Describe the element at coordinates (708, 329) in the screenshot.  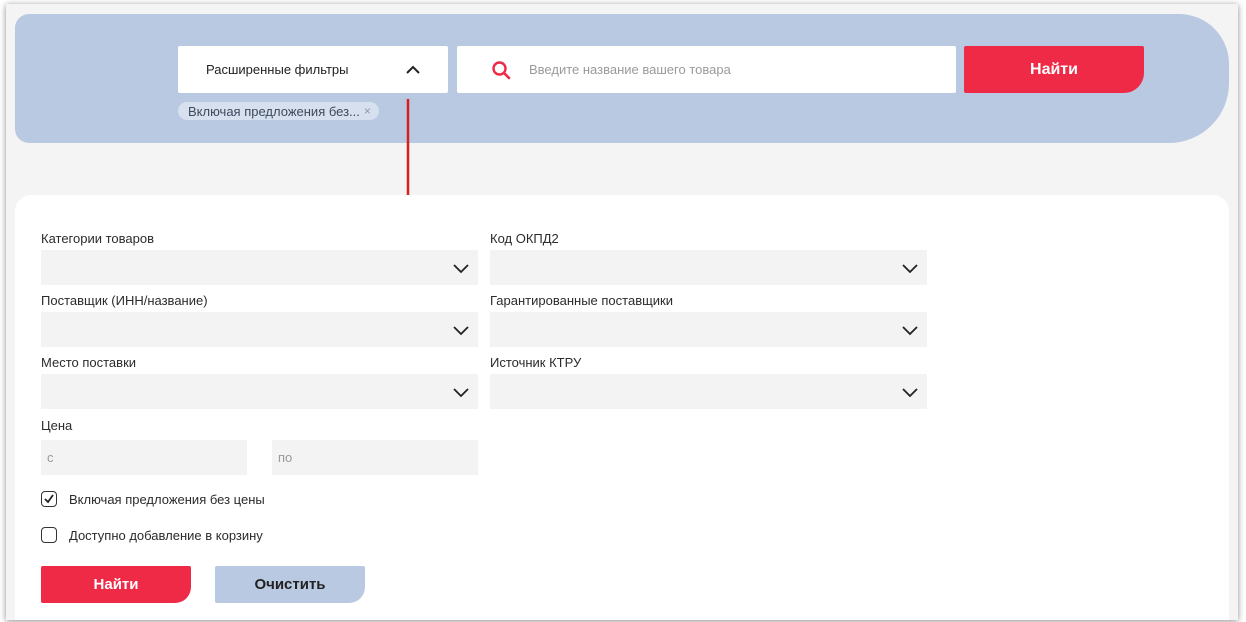
I see `guaranteed-suppliers-select` at that location.